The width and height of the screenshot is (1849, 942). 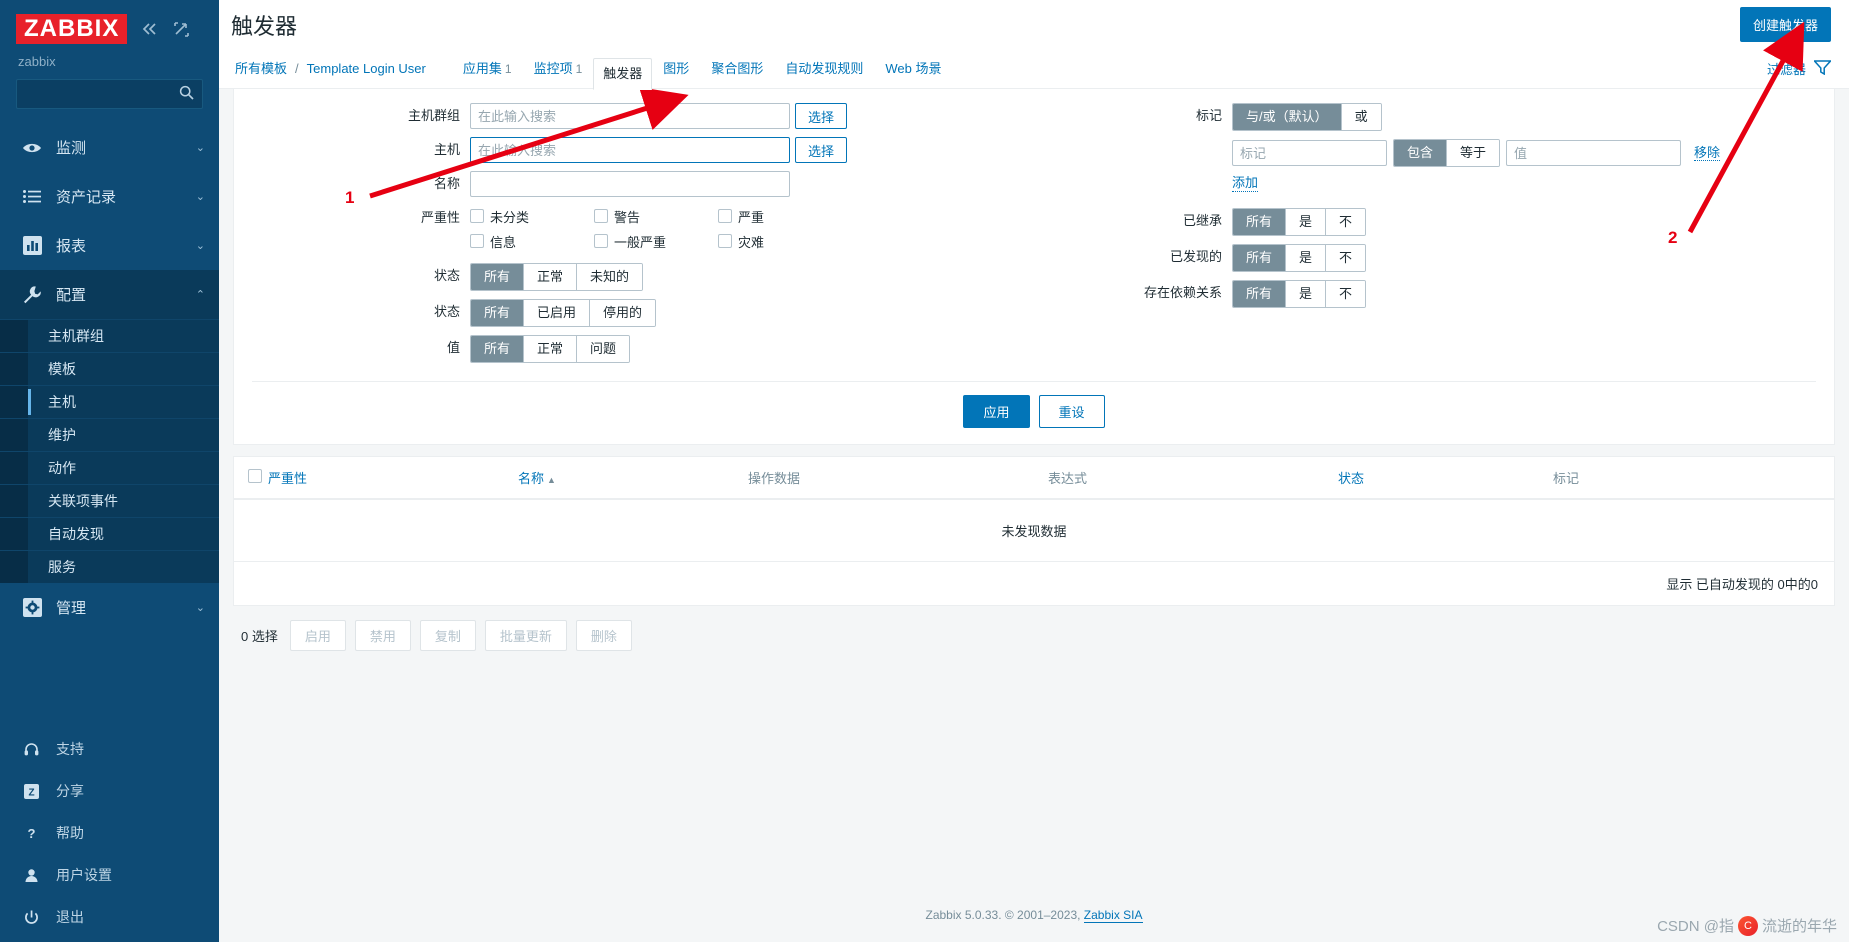 What do you see at coordinates (630, 116) in the screenshot?
I see `host-group-input` at bounding box center [630, 116].